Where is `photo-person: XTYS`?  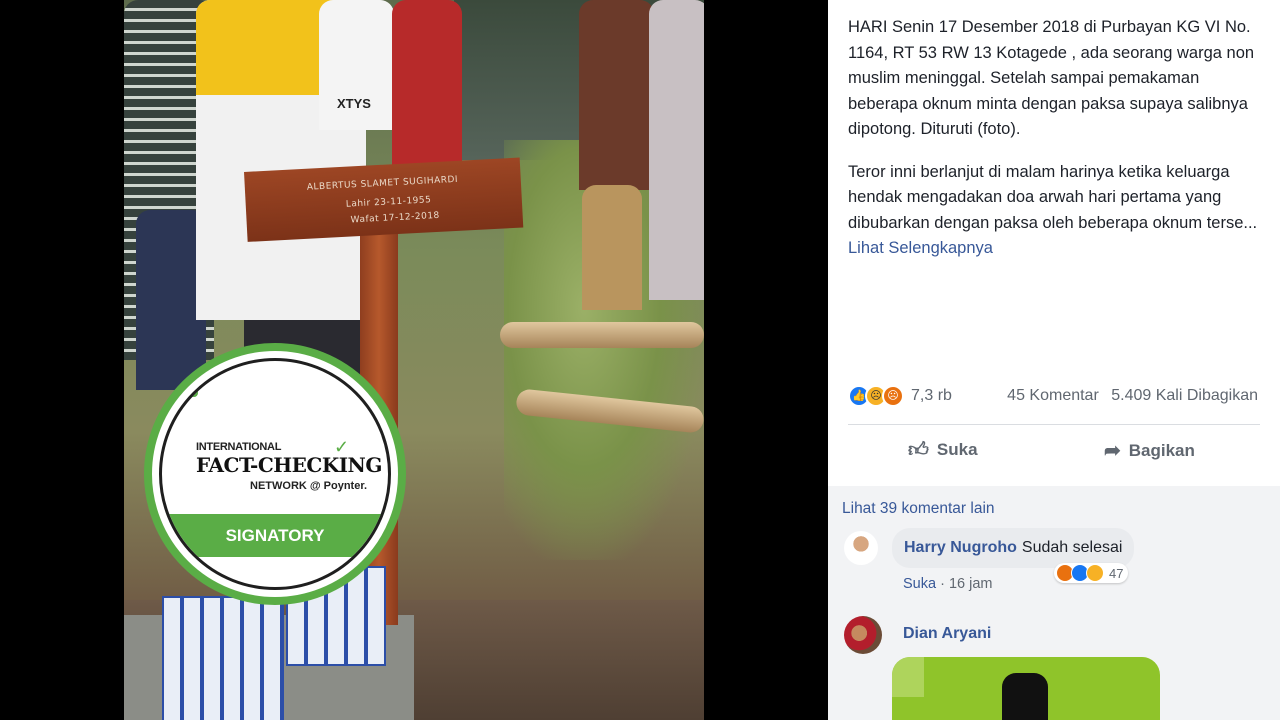 photo-person: XTYS is located at coordinates (356, 65).